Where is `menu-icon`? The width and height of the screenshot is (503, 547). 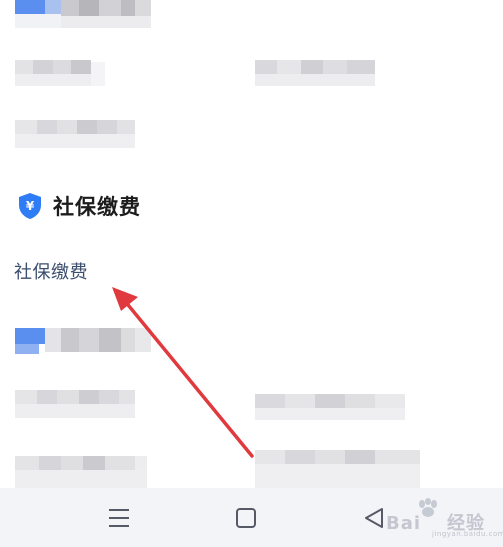
menu-icon is located at coordinates (119, 518).